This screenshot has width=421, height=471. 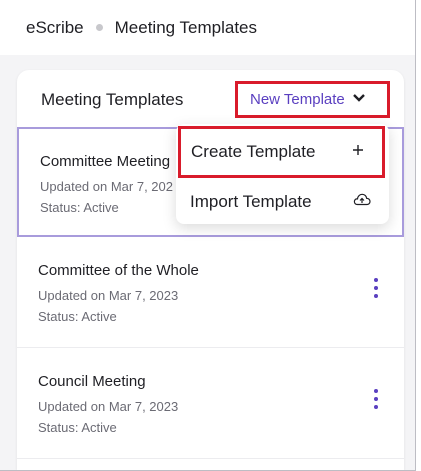 I want to click on breadcrumb-separator, so click(x=99, y=27).